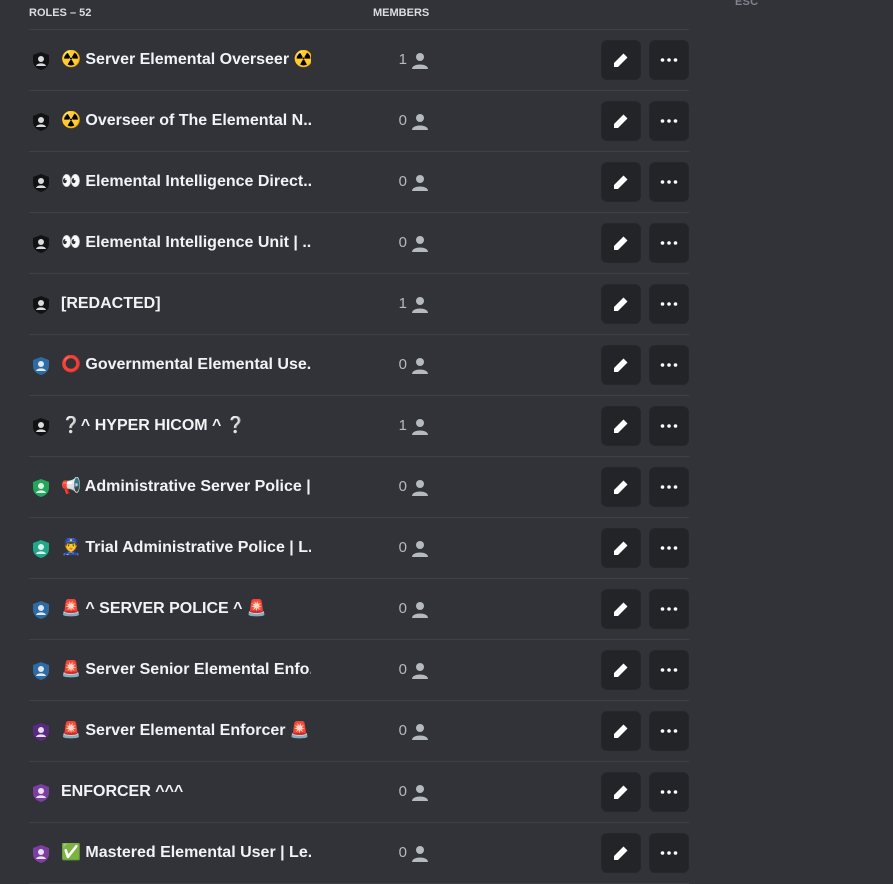 This screenshot has width=893, height=884. Describe the element at coordinates (359, 243) in the screenshot. I see `role-row: 👀 Elemental Intelligence Unit | ... 0` at that location.